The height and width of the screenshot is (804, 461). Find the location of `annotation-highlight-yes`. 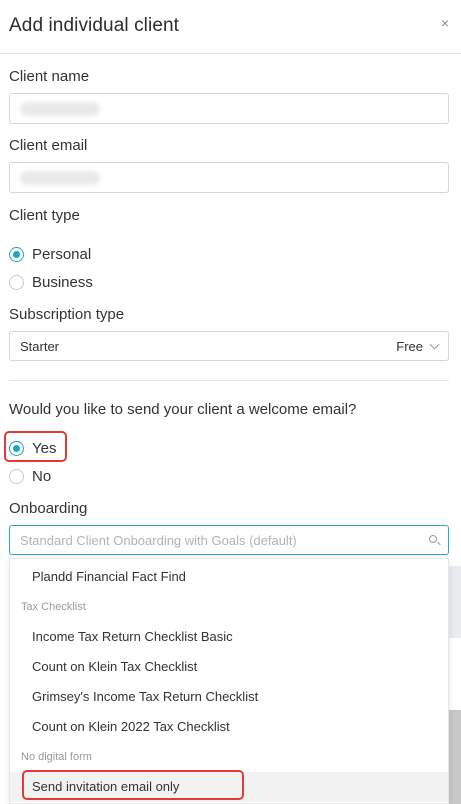

annotation-highlight-yes is located at coordinates (35, 446).